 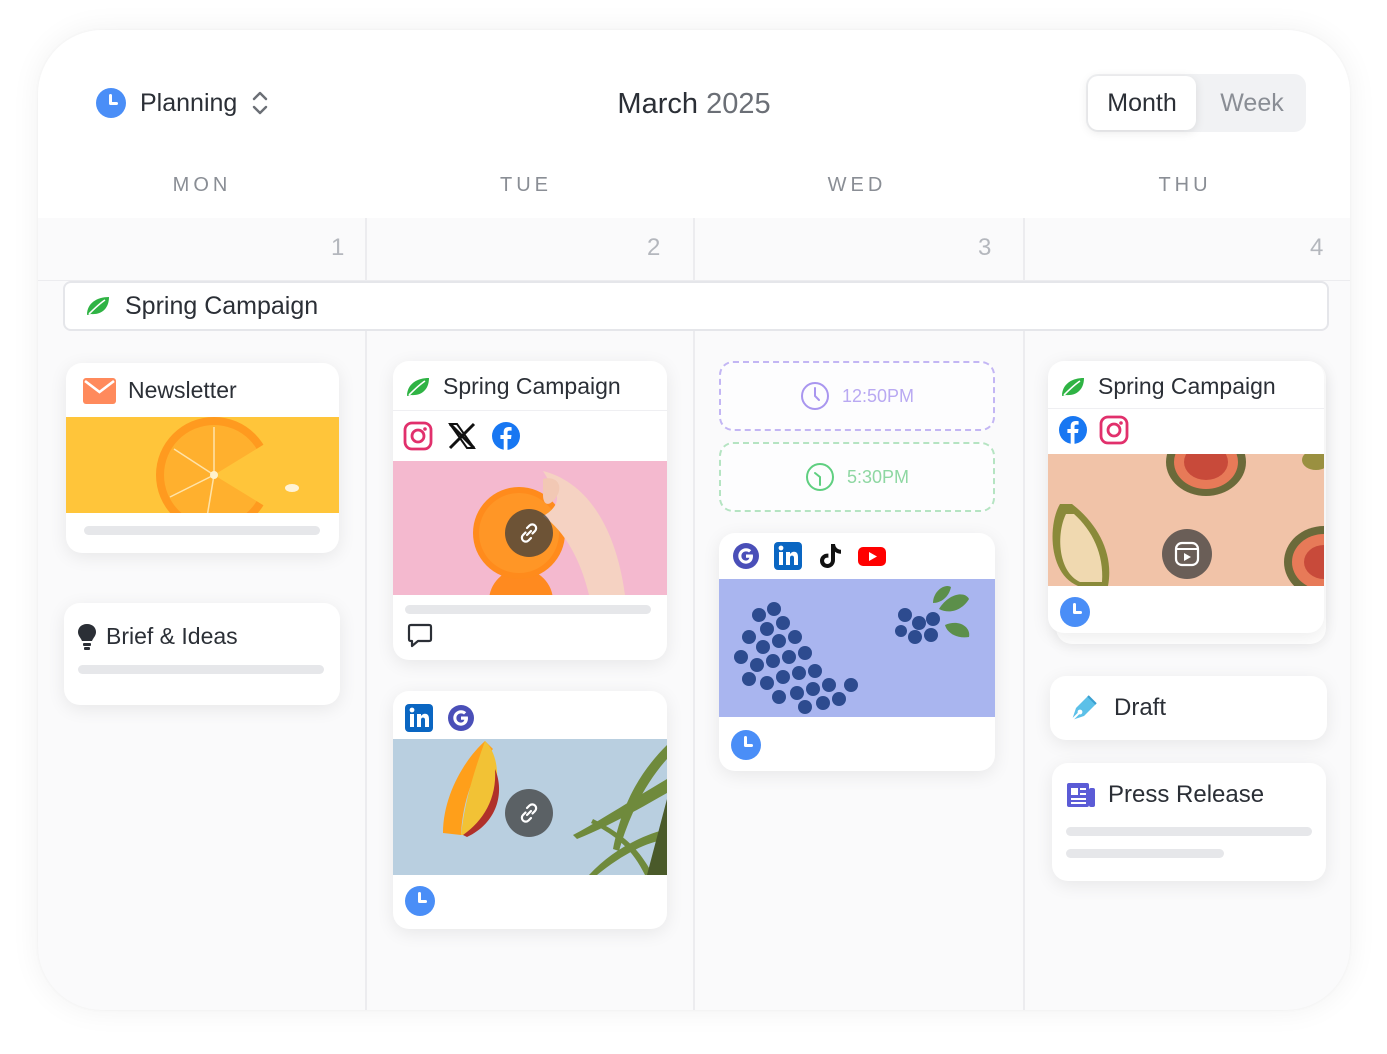 I want to click on date-number: 2, so click(x=653, y=248).